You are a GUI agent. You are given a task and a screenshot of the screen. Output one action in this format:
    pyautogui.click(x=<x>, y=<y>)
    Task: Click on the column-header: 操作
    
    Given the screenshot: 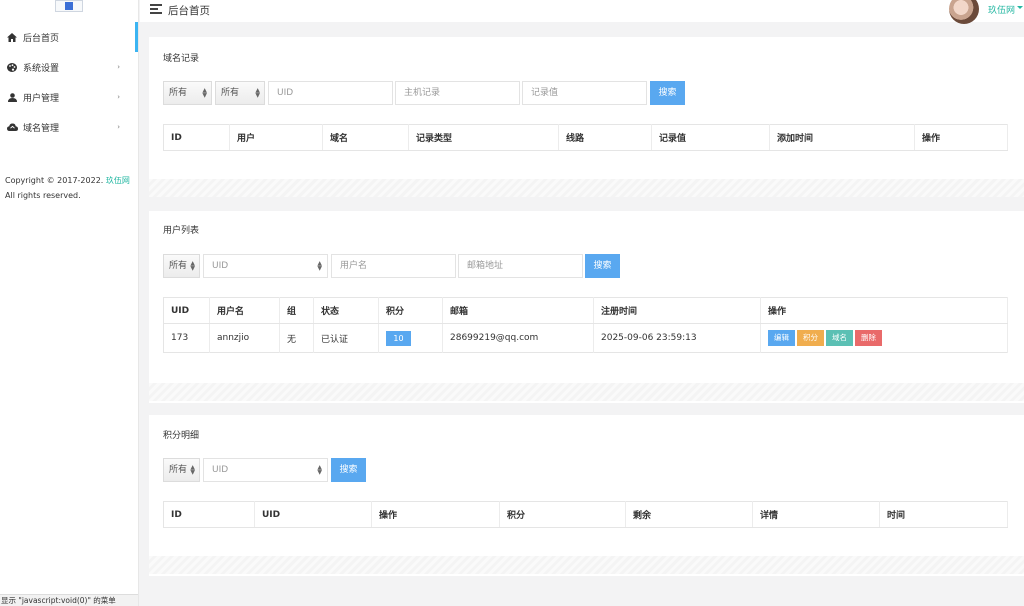 What is the action you would take?
    pyautogui.click(x=435, y=514)
    